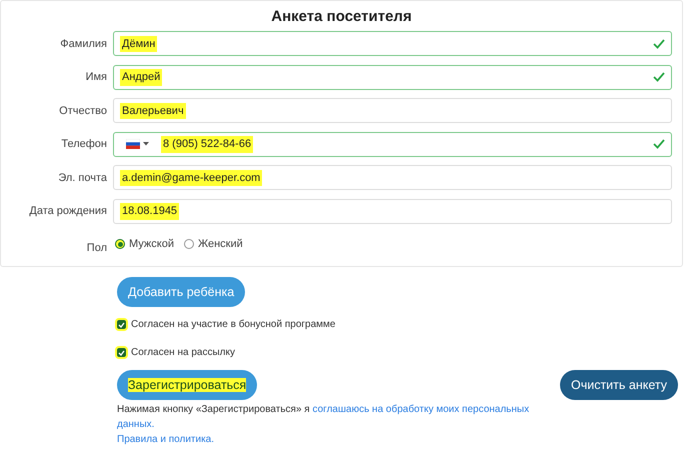 This screenshot has width=686, height=449. Describe the element at coordinates (392, 111) in the screenshot. I see `input-field: Валерьевич` at that location.